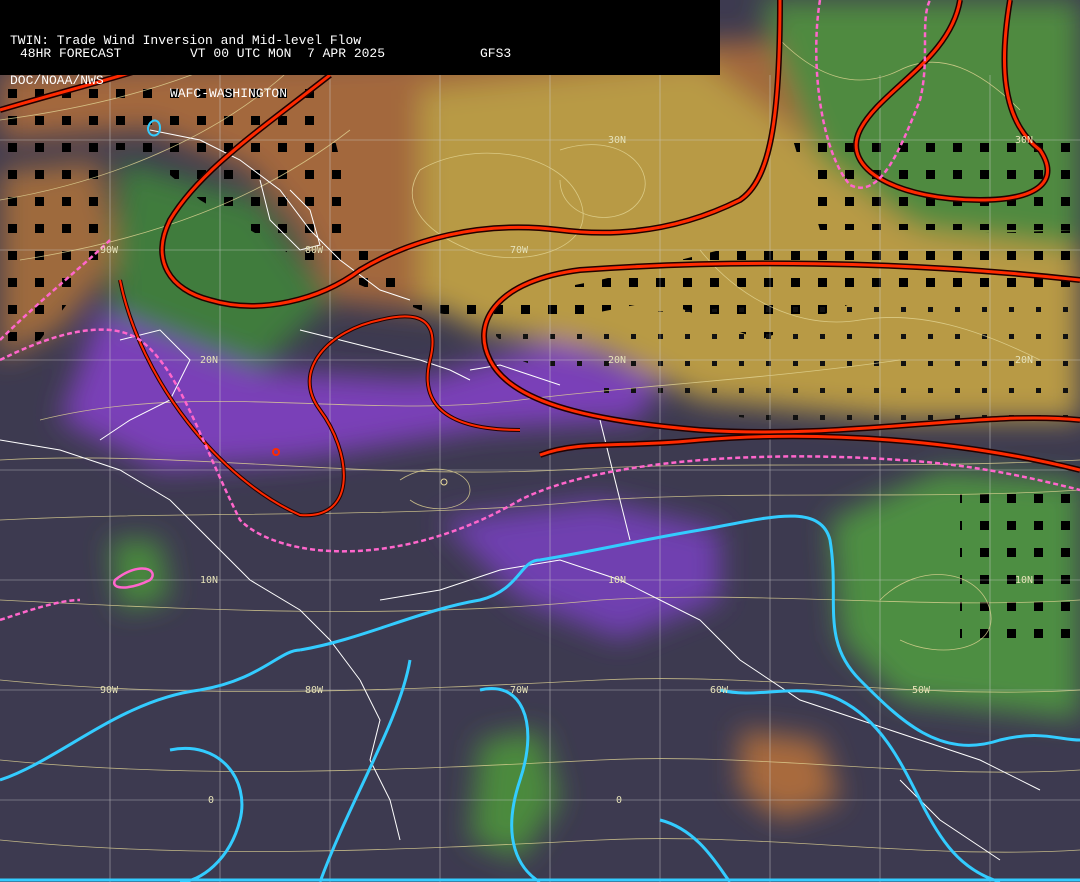 The image size is (1080, 882). I want to click on forecast-hours: 48HR FORECAST, so click(71, 53).